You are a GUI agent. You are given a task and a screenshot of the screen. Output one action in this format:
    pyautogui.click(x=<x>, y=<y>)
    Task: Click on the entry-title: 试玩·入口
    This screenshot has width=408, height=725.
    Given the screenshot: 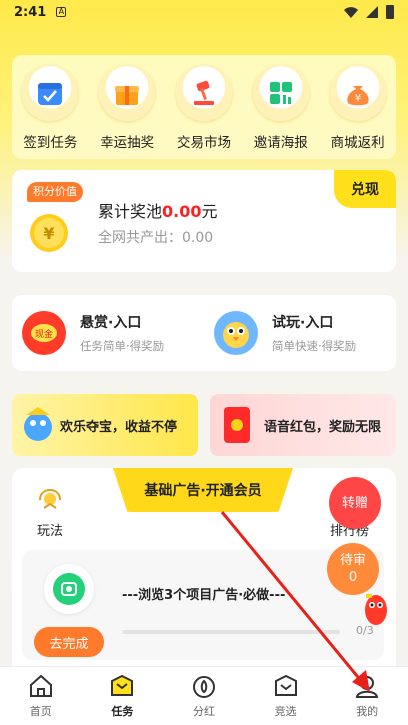 What is the action you would take?
    pyautogui.click(x=303, y=323)
    